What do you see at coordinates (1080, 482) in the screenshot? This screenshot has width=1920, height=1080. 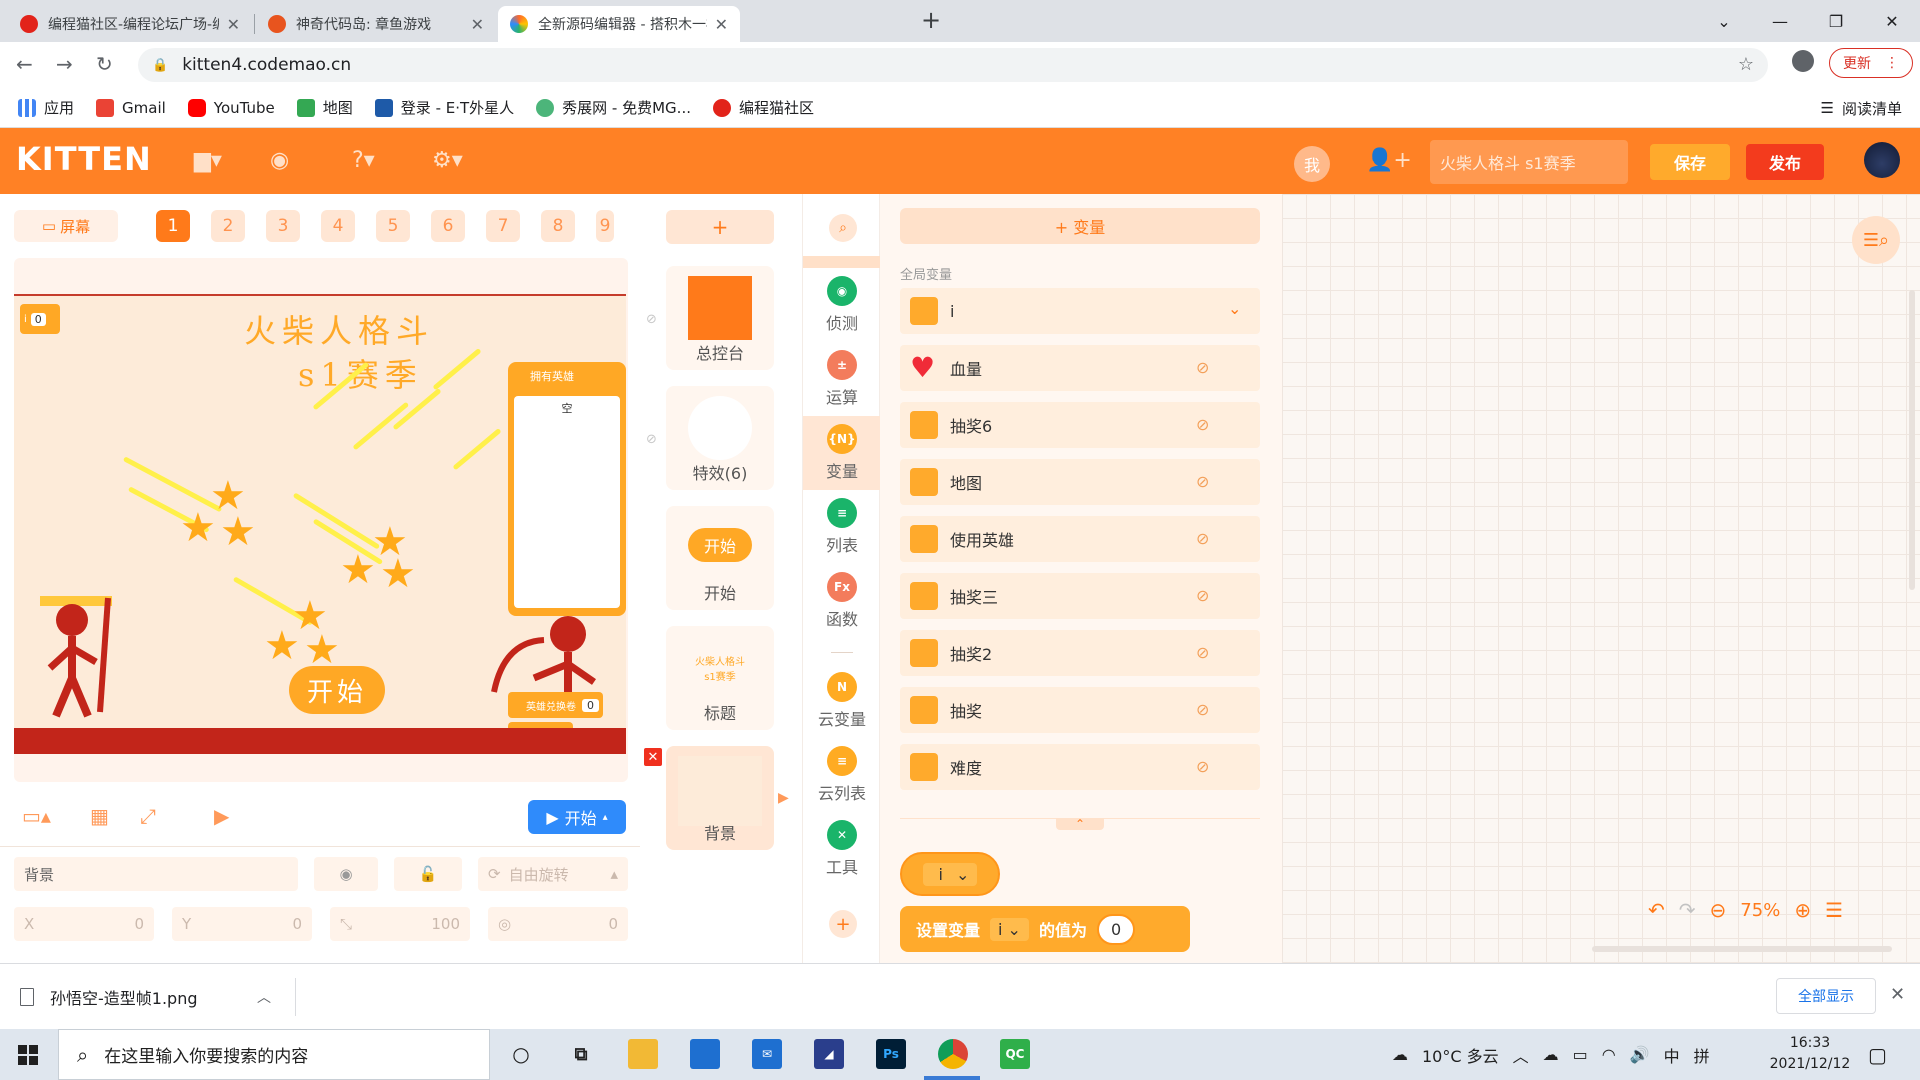 I see `variable-map: 地图 ⊘` at bounding box center [1080, 482].